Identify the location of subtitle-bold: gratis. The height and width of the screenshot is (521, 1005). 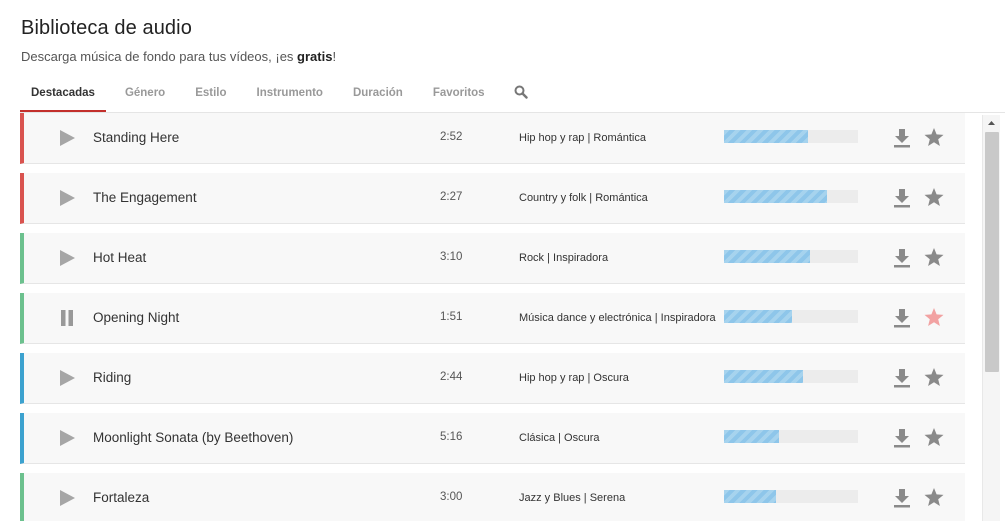
(315, 56).